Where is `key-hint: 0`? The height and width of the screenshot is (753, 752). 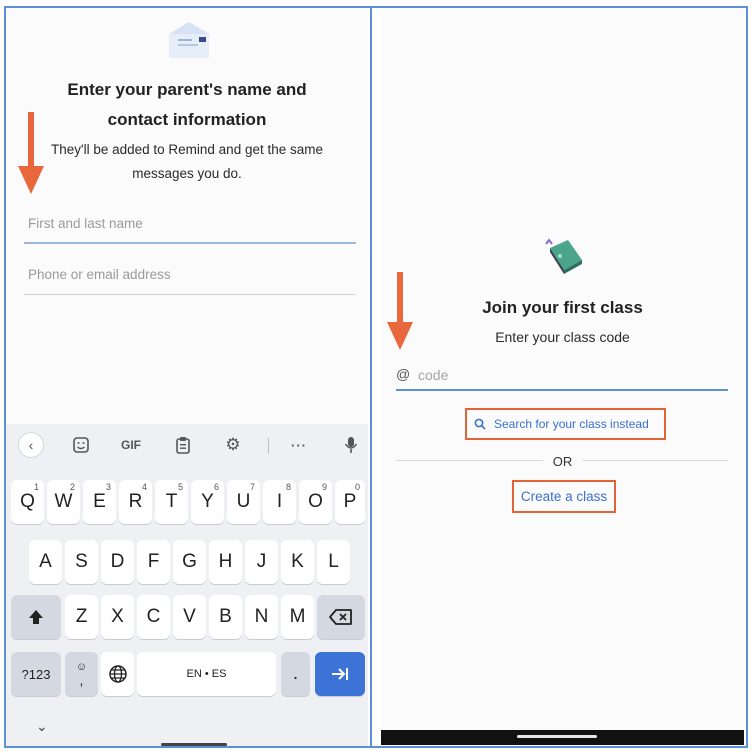
key-hint: 0 is located at coordinates (357, 487).